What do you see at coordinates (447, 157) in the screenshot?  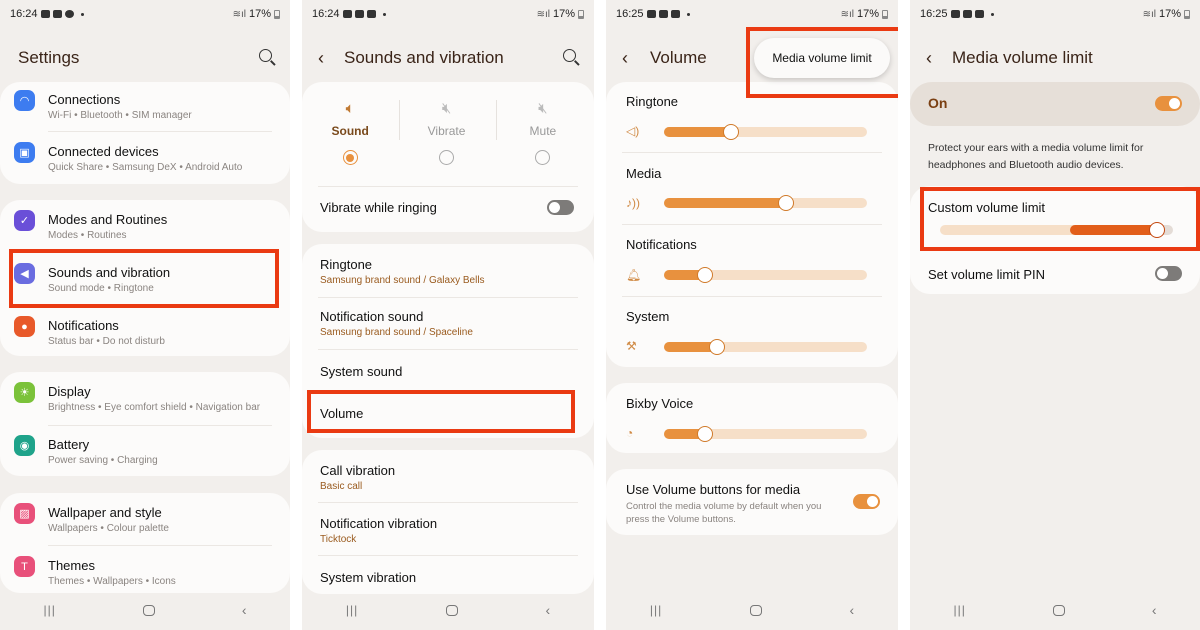 I see `radio-vibrate` at bounding box center [447, 157].